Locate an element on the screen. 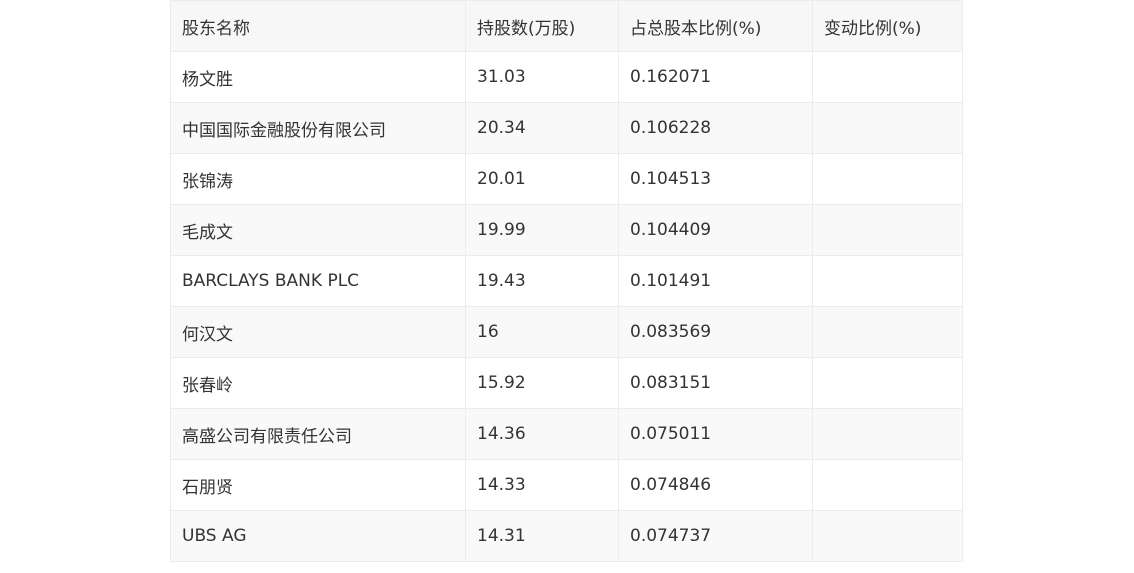  header-shares-held: 持股数(万股) is located at coordinates (542, 26).